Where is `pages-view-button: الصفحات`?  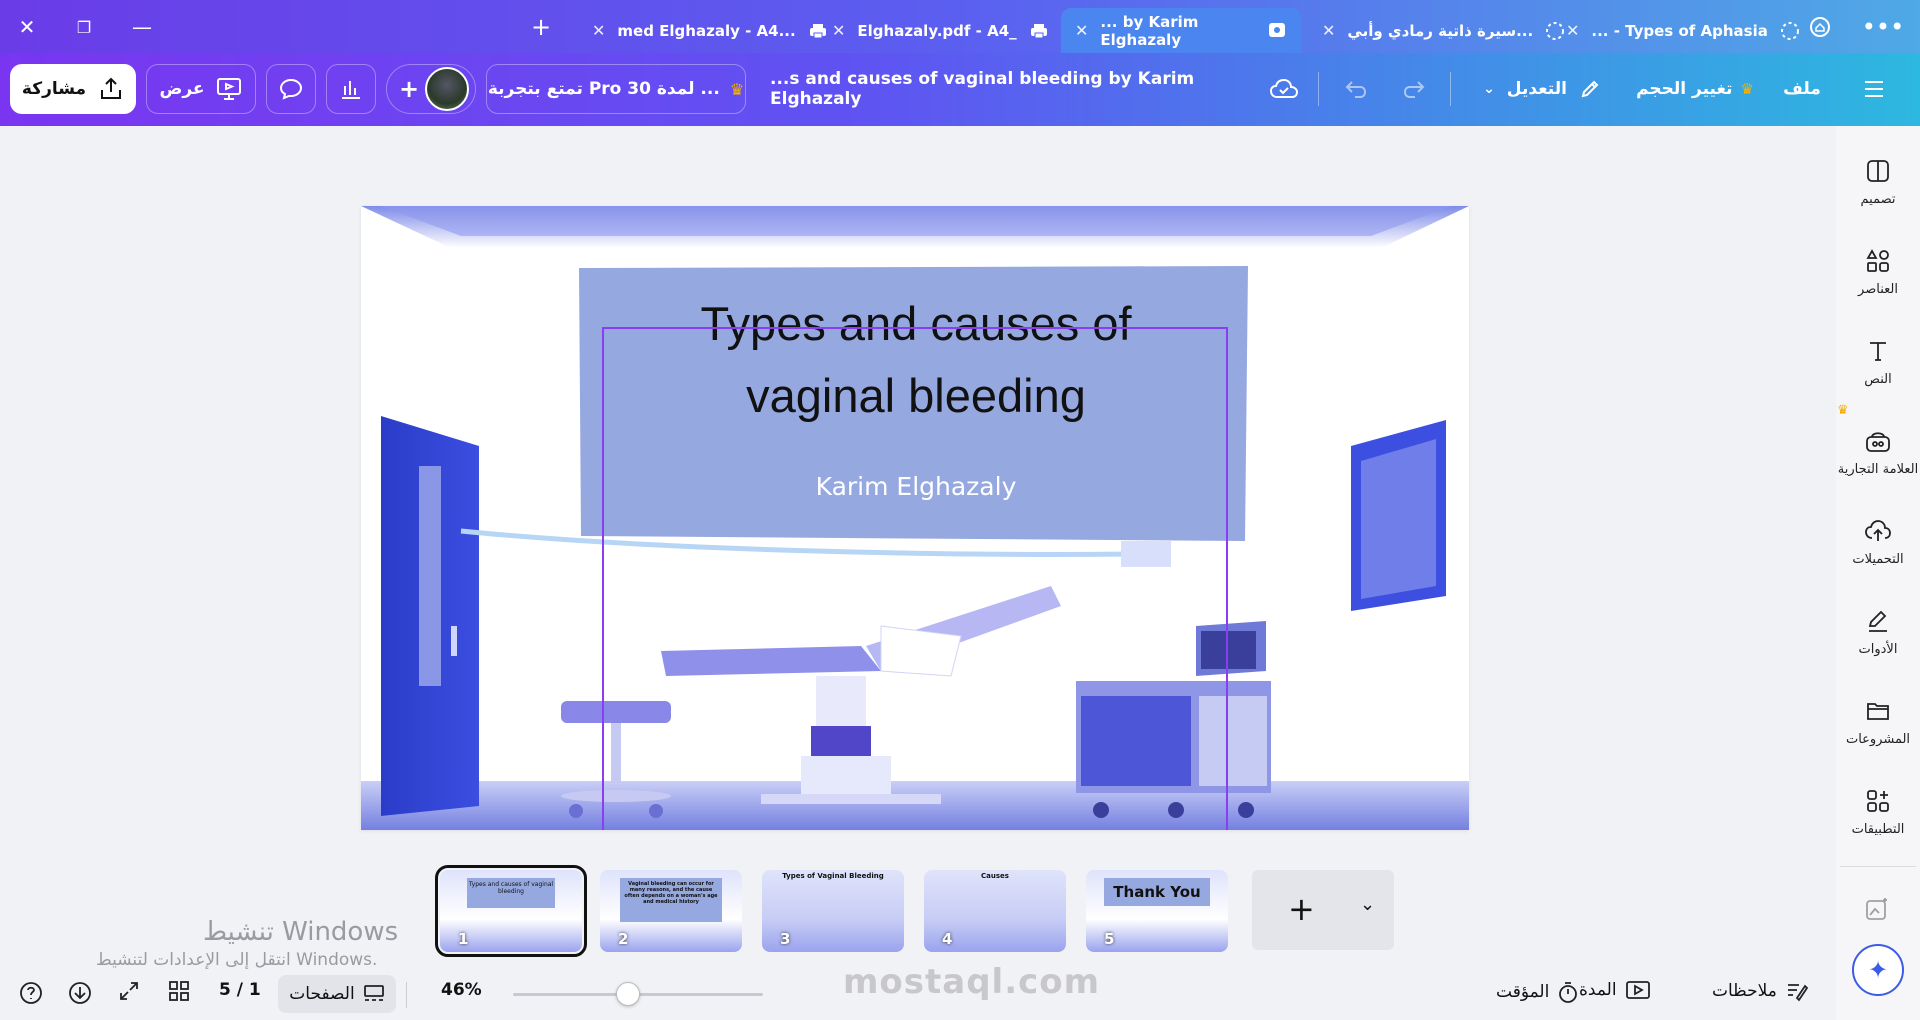 pages-view-button: الصفحات is located at coordinates (337, 994).